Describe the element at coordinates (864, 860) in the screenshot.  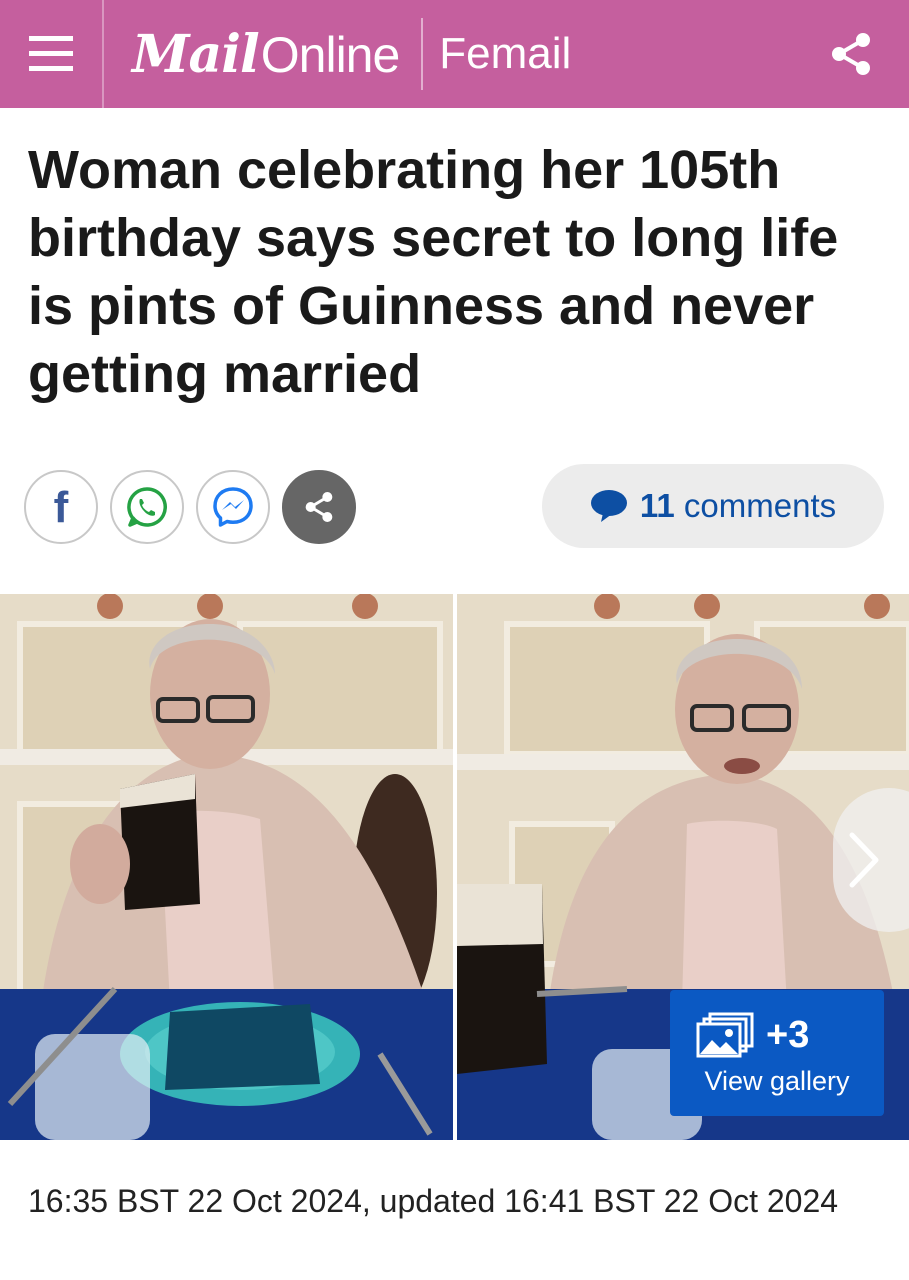
I see `chevron-right-icon` at that location.